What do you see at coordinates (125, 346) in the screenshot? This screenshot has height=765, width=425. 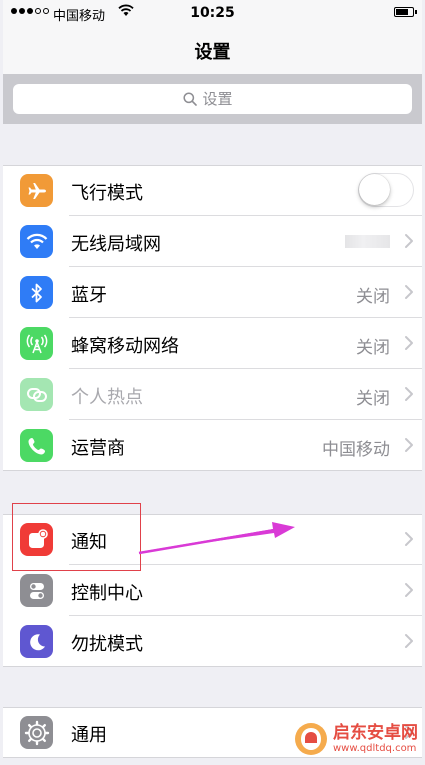 I see `row-label: 蜂窝移动网络` at bounding box center [125, 346].